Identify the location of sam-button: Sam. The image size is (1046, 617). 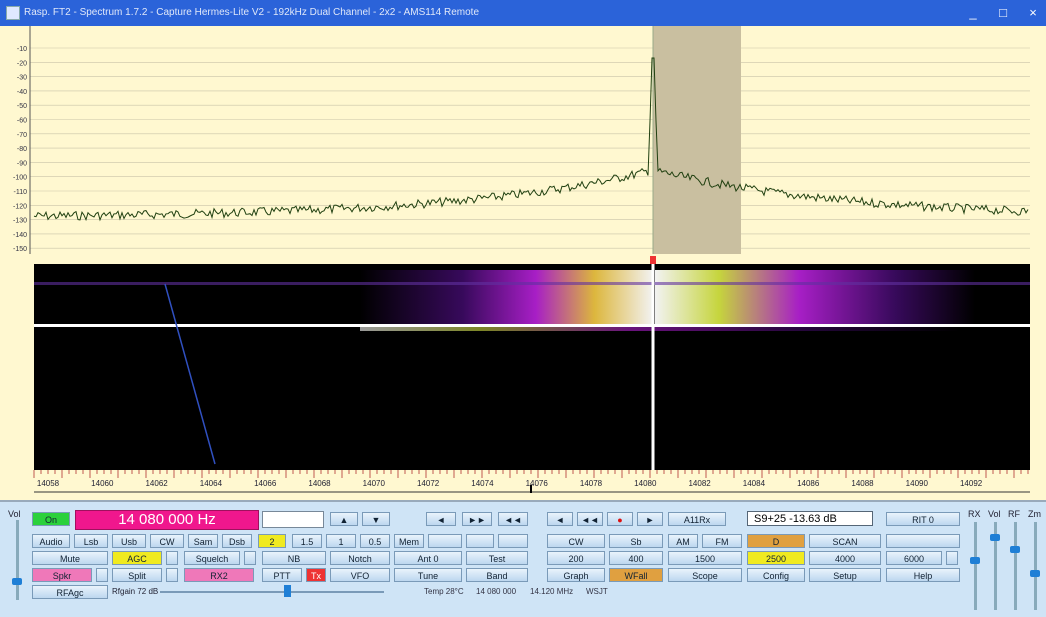
(203, 541).